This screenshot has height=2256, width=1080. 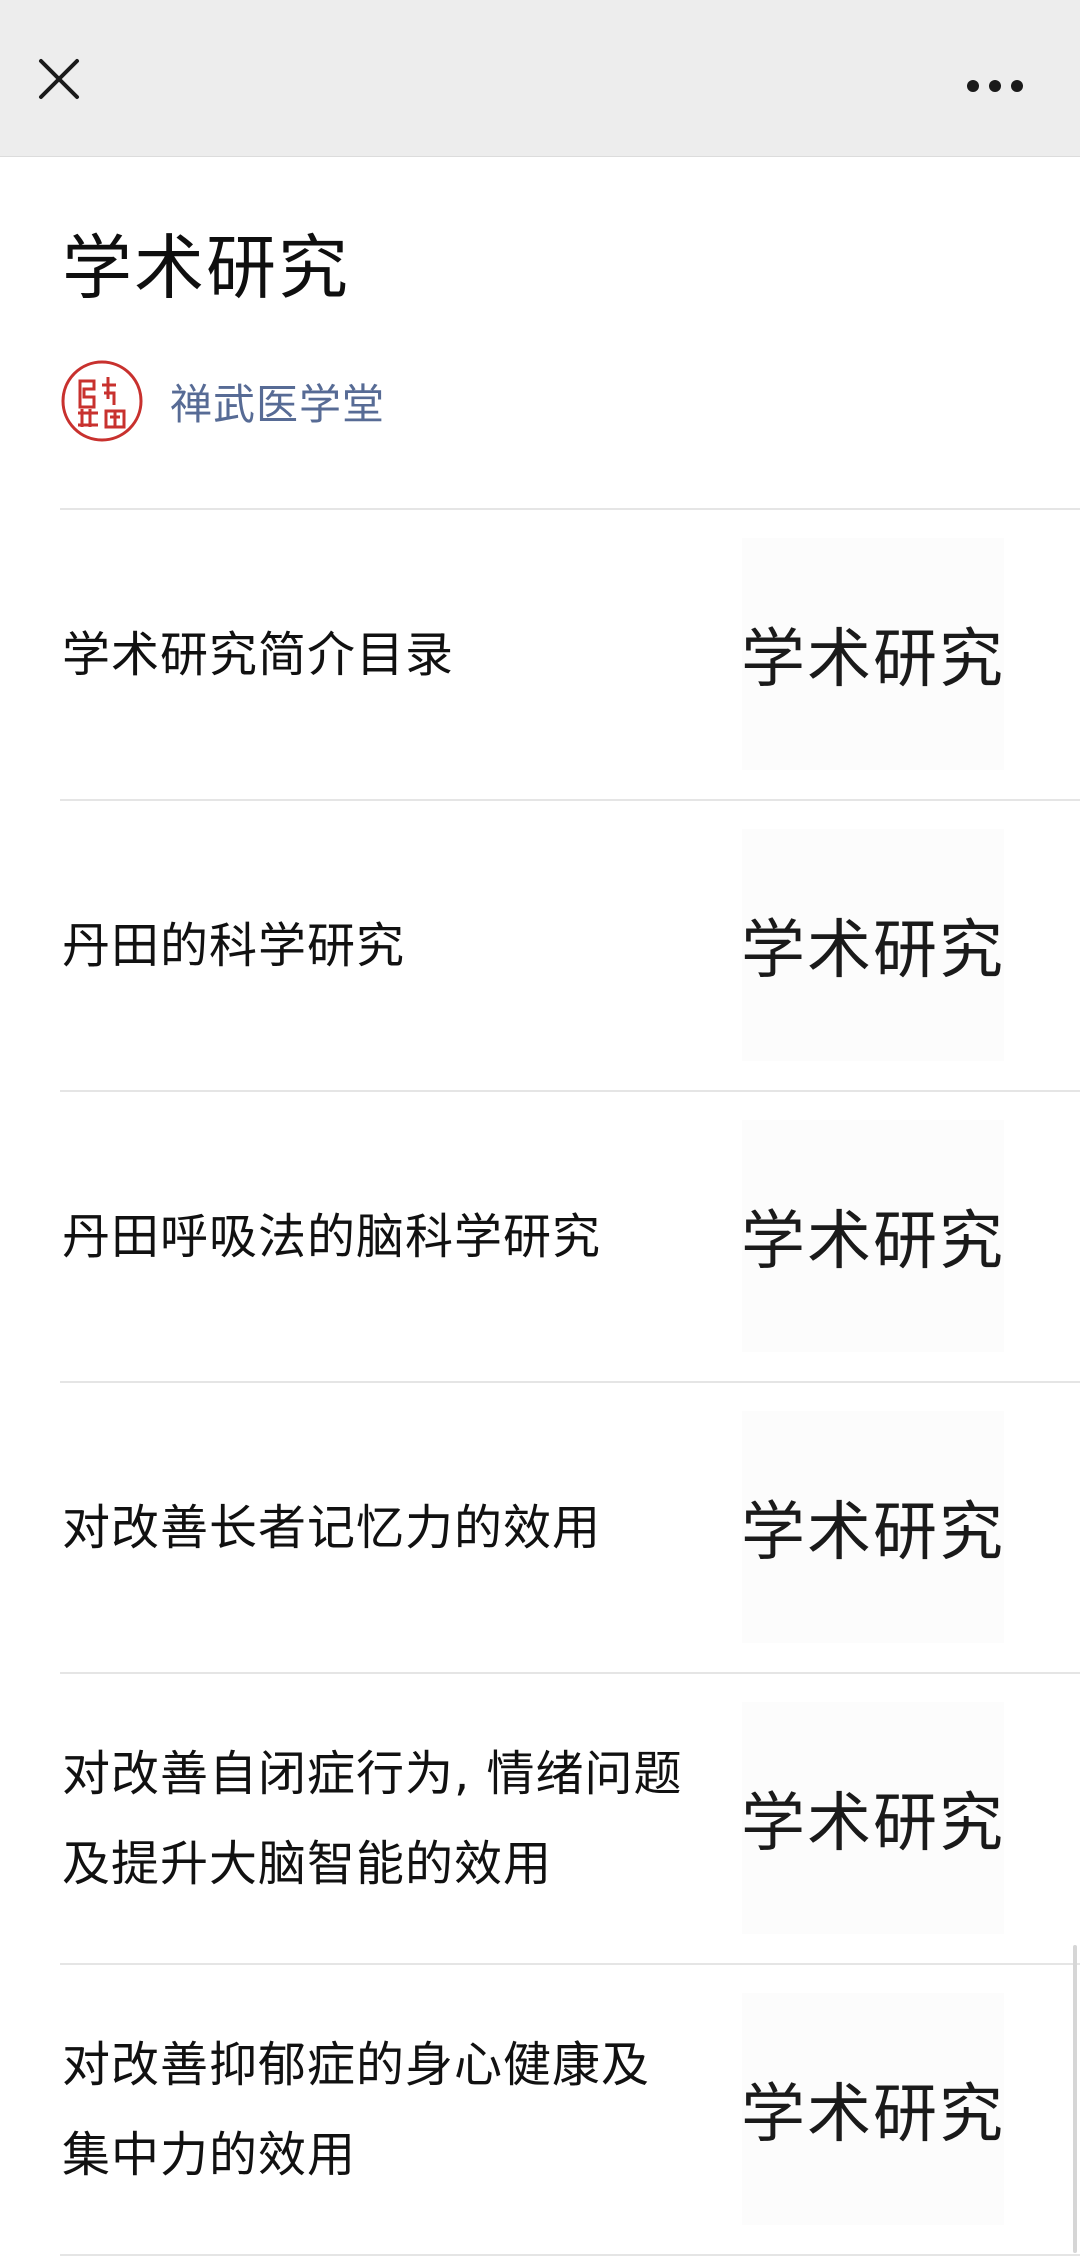 What do you see at coordinates (332, 1236) in the screenshot?
I see `list-item-title-line: 丹田呼吸法的脑科学研究` at bounding box center [332, 1236].